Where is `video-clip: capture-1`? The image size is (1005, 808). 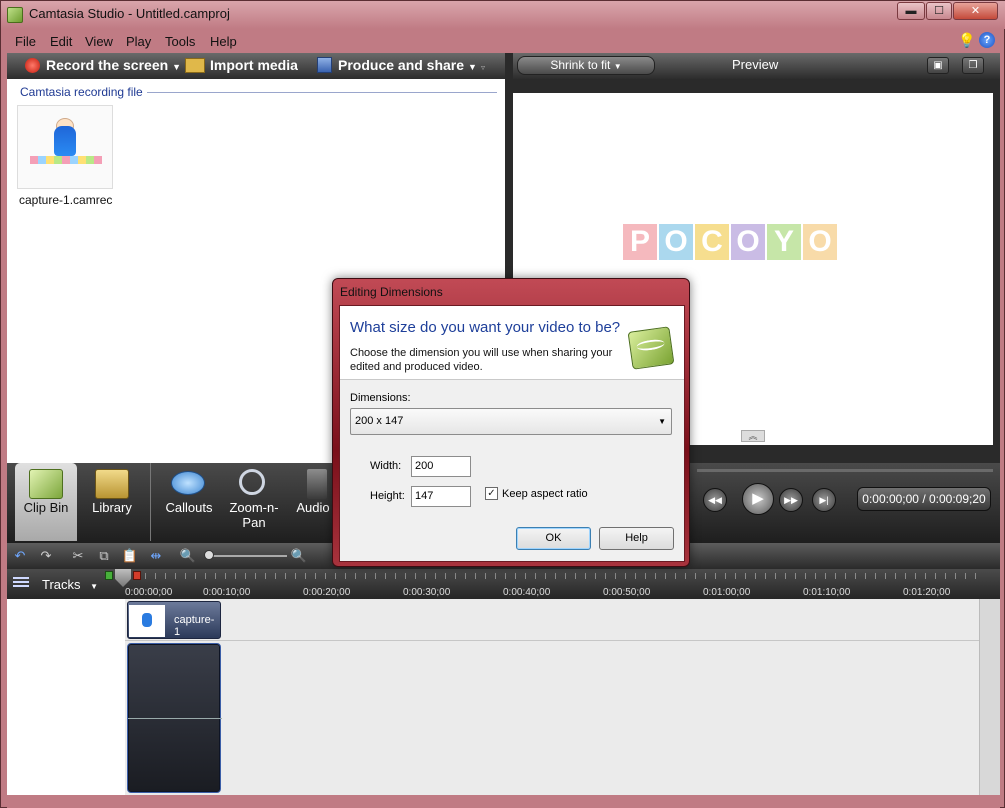
video-clip: capture-1 is located at coordinates (174, 620).